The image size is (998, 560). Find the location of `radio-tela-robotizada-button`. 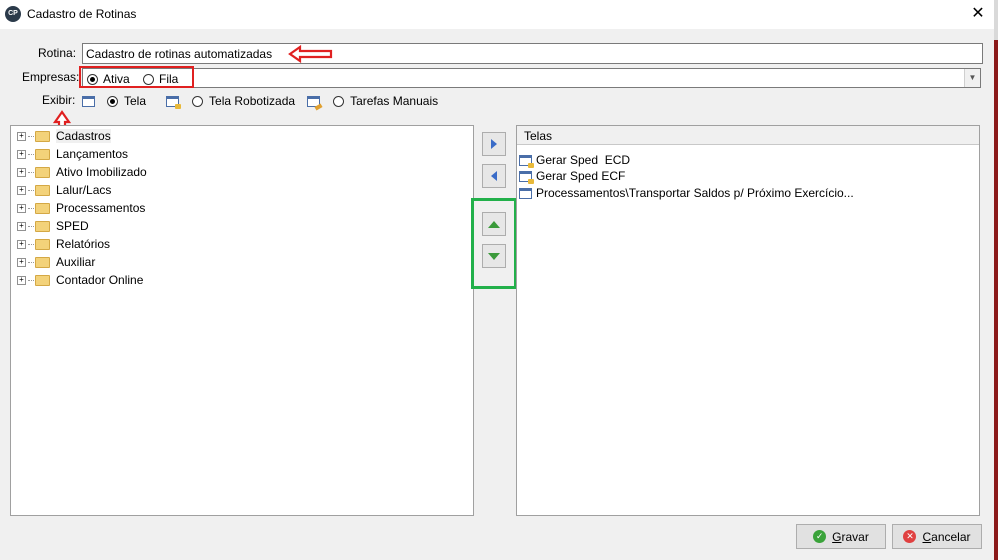

radio-tela-robotizada-button is located at coordinates (198, 101).